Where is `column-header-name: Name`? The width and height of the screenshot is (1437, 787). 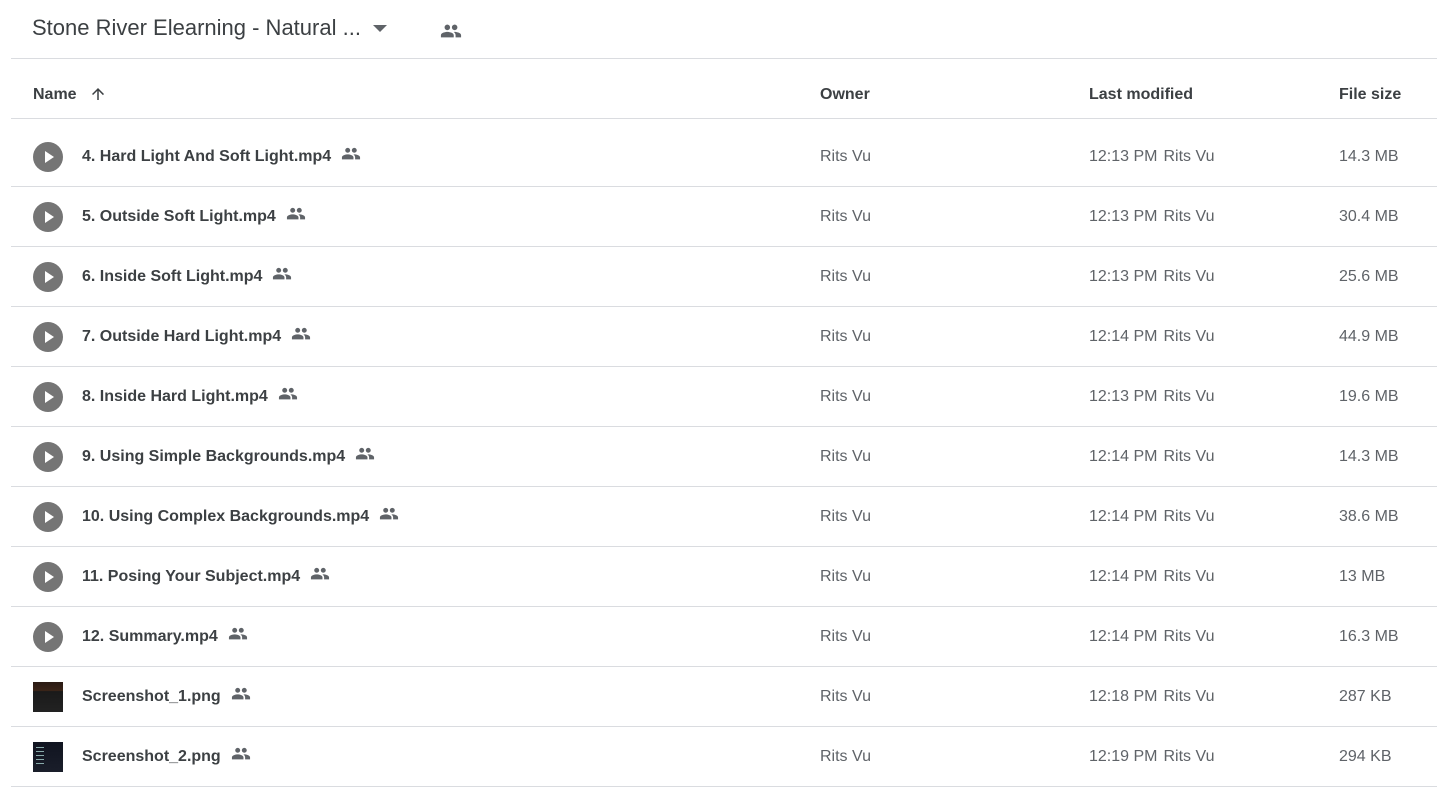
column-header-name: Name is located at coordinates (55, 95).